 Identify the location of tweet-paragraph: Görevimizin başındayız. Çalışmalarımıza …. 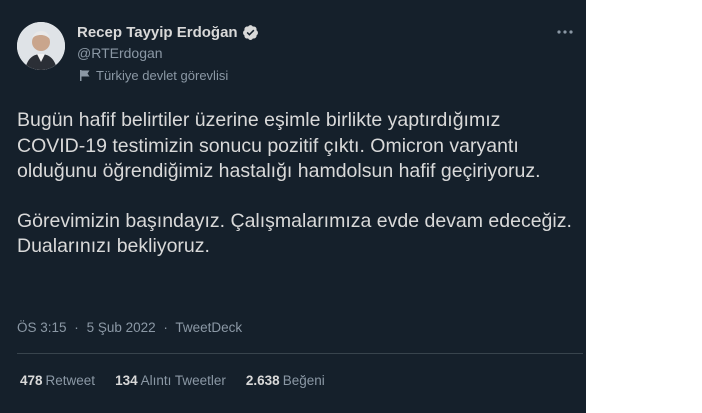
(294, 233).